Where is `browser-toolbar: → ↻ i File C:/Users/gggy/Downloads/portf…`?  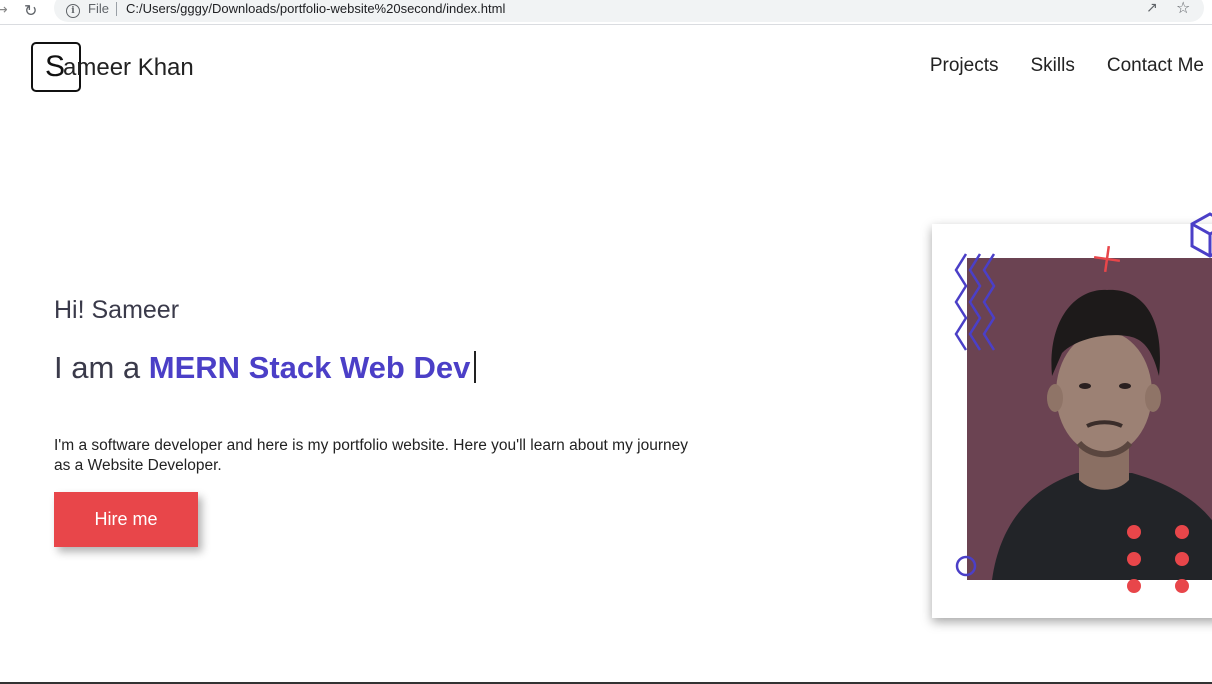 browser-toolbar: → ↻ i File C:/Users/gggy/Downloads/portf… is located at coordinates (606, 12).